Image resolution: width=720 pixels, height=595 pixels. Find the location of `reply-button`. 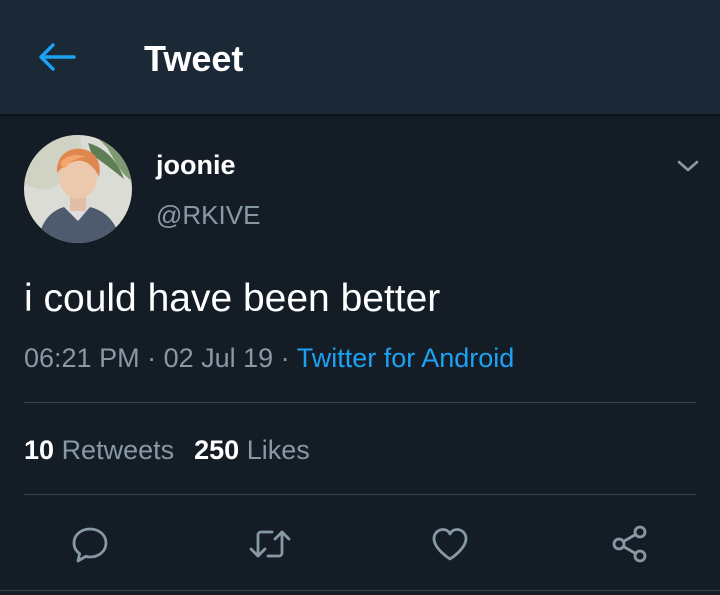

reply-button is located at coordinates (90, 544).